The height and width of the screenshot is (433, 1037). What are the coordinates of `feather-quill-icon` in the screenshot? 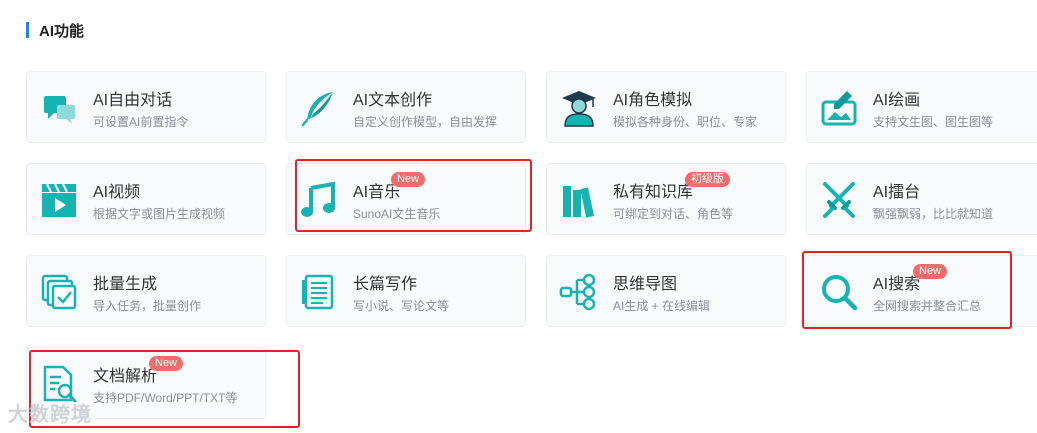 It's located at (319, 108).